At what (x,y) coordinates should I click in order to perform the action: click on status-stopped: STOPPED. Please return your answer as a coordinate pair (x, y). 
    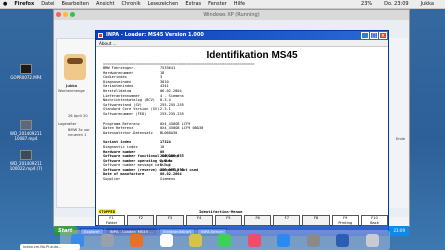
    Looking at the image, I should click on (107, 211).